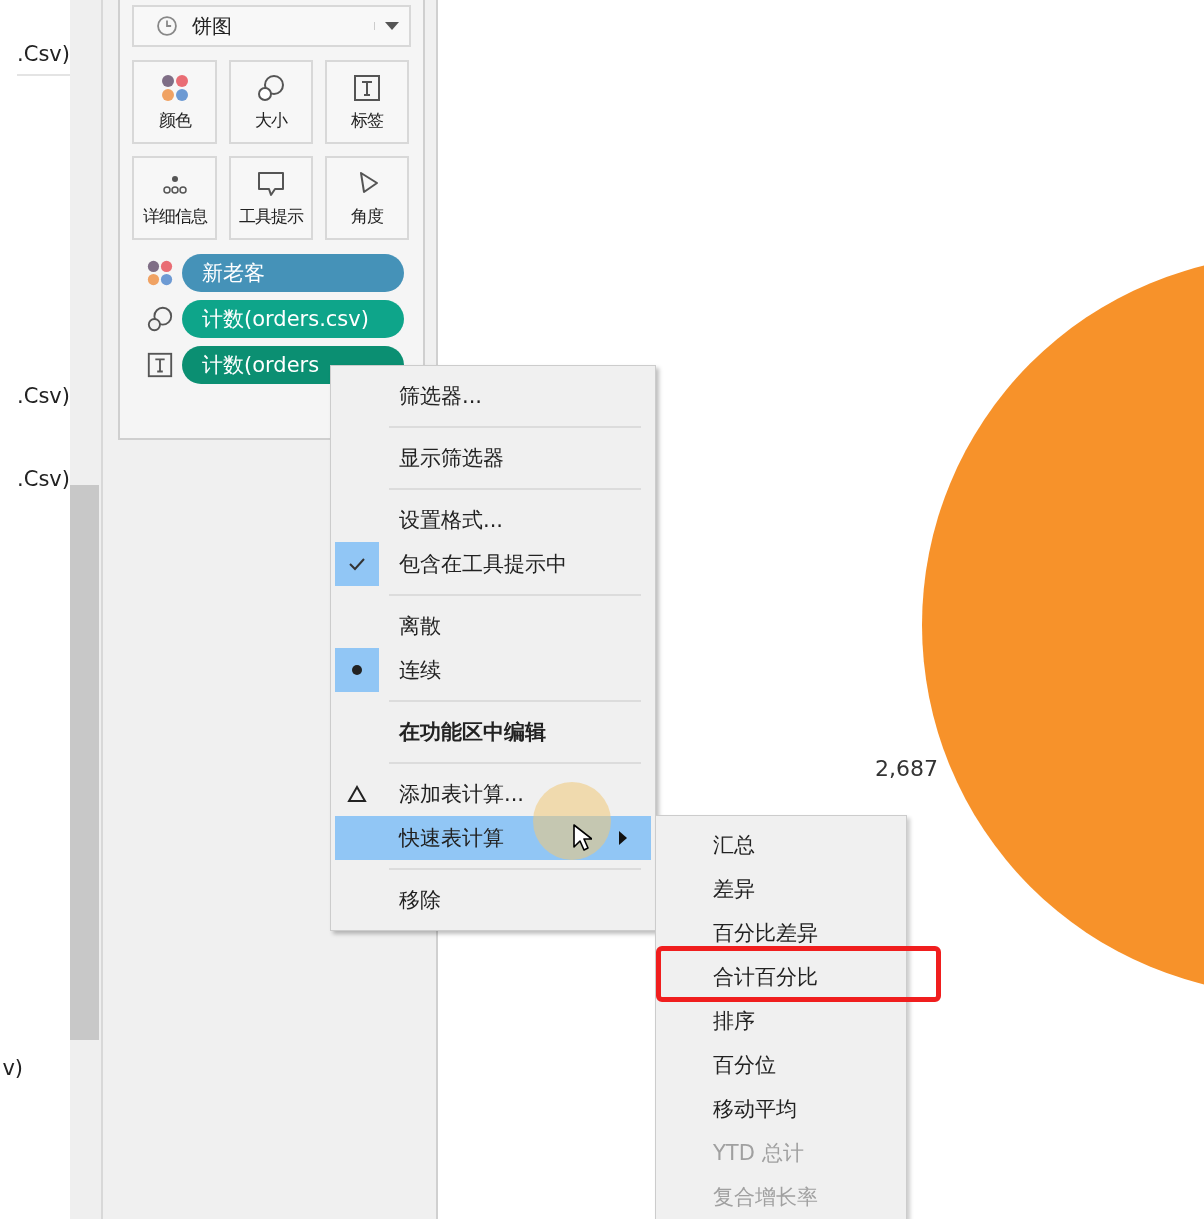 The width and height of the screenshot is (1204, 1219). I want to click on mark-property-button: 工具提示, so click(271, 198).